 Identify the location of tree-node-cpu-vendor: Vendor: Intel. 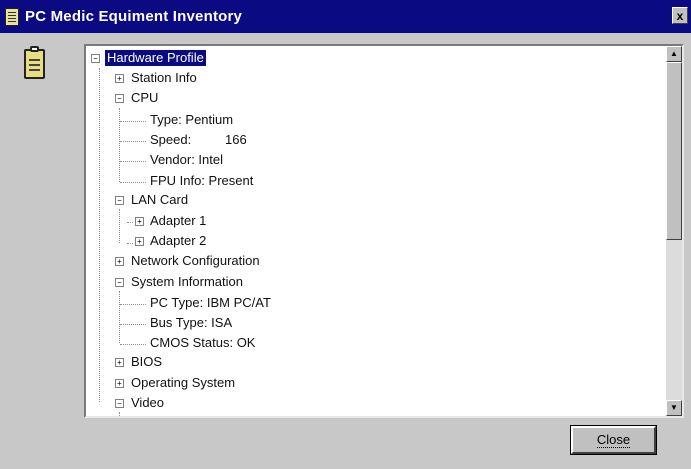
(186, 160).